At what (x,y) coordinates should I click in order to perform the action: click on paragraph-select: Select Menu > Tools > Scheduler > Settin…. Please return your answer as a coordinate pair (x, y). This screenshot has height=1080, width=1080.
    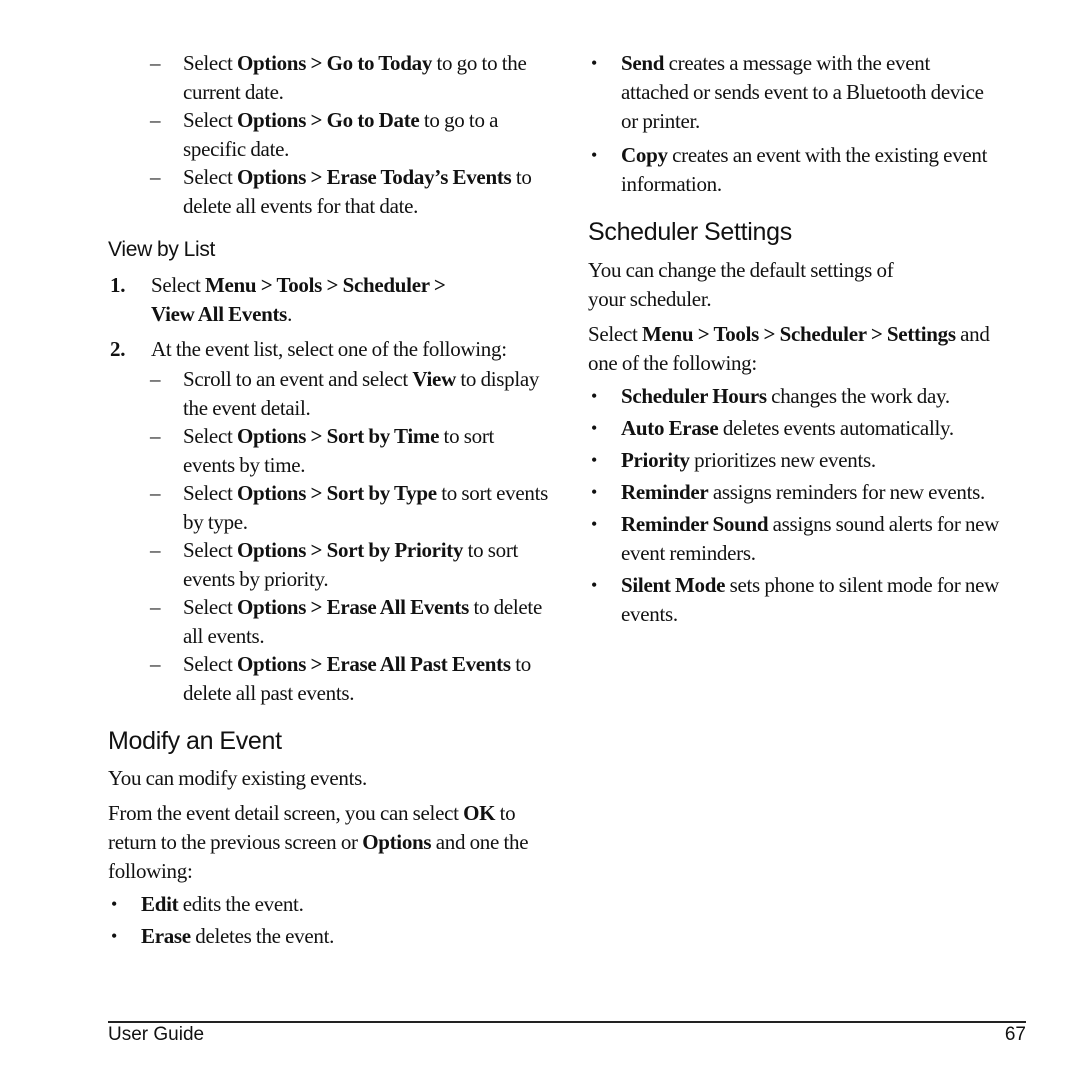
    Looking at the image, I should click on (789, 348).